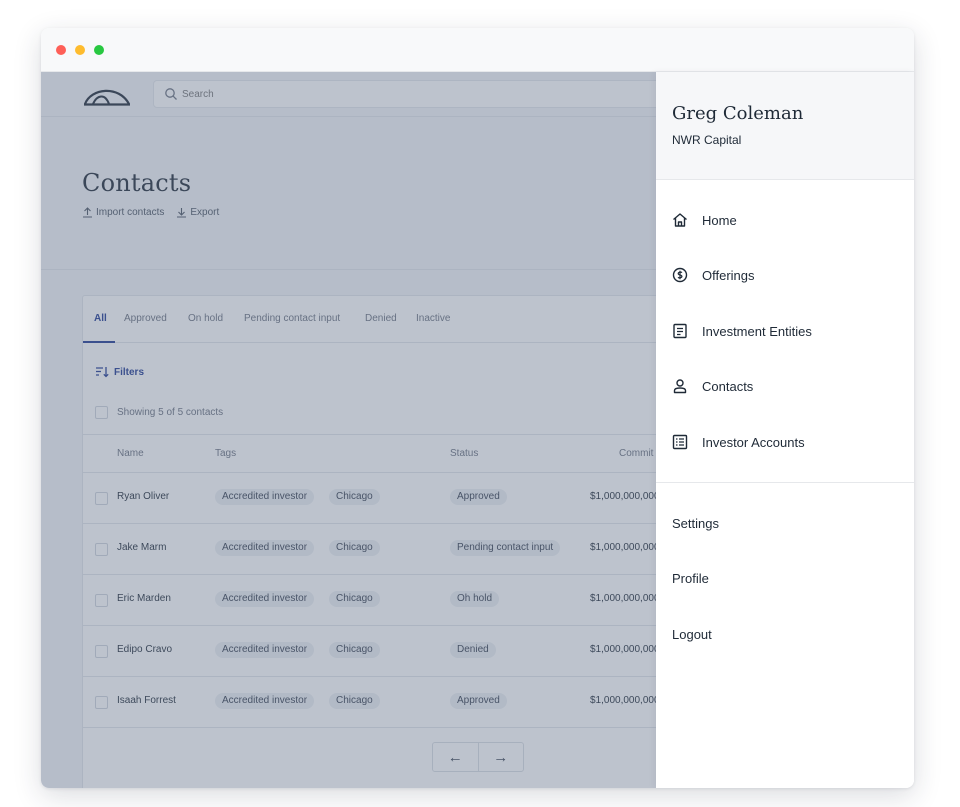 Image resolution: width=960 pixels, height=807 pixels. Describe the element at coordinates (719, 220) in the screenshot. I see `nav-item-label: Home` at that location.